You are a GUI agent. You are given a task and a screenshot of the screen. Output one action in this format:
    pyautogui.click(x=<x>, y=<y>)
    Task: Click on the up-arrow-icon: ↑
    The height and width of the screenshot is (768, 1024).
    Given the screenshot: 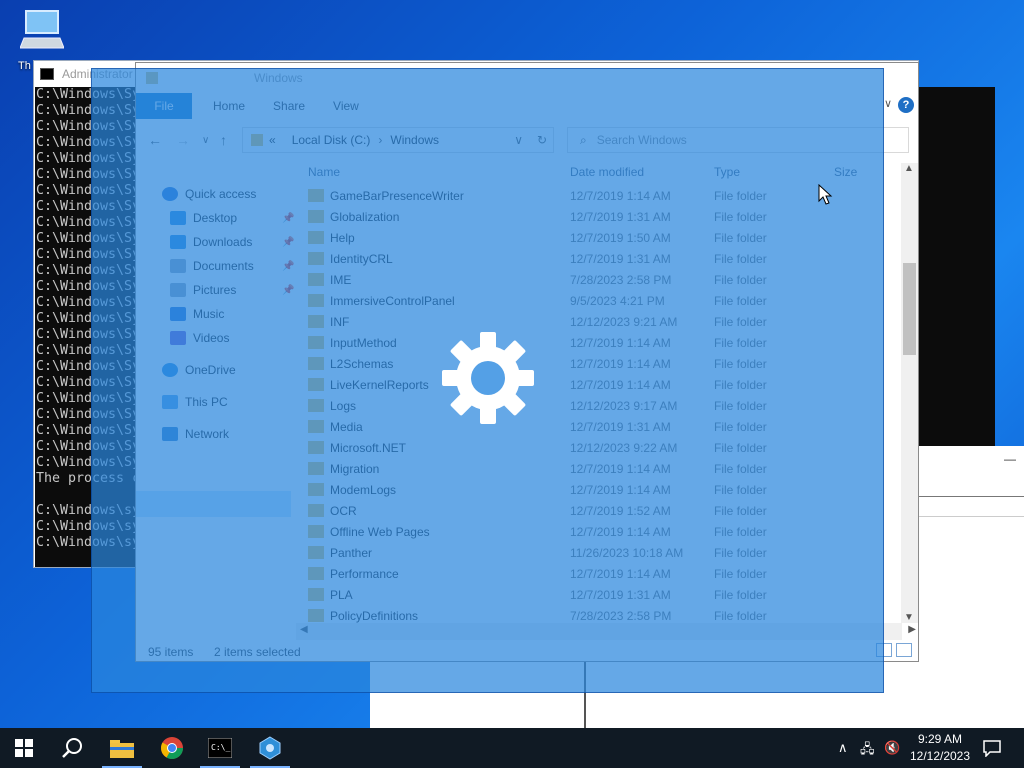 What is the action you would take?
    pyautogui.click(x=223, y=140)
    